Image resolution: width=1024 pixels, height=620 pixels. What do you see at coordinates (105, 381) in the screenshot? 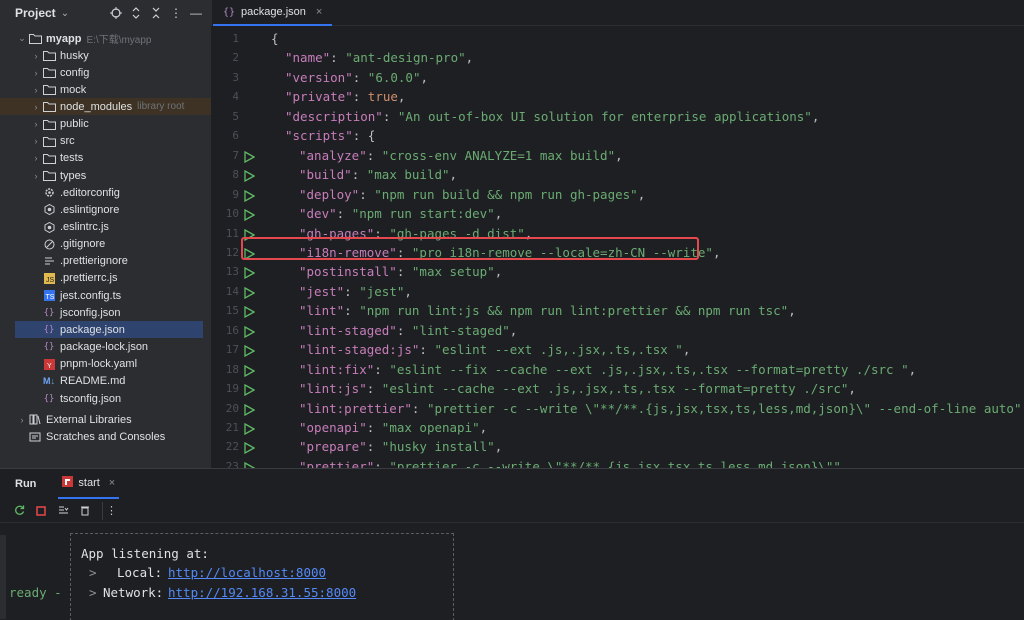
I see `tree-file: M↓ README.md` at bounding box center [105, 381].